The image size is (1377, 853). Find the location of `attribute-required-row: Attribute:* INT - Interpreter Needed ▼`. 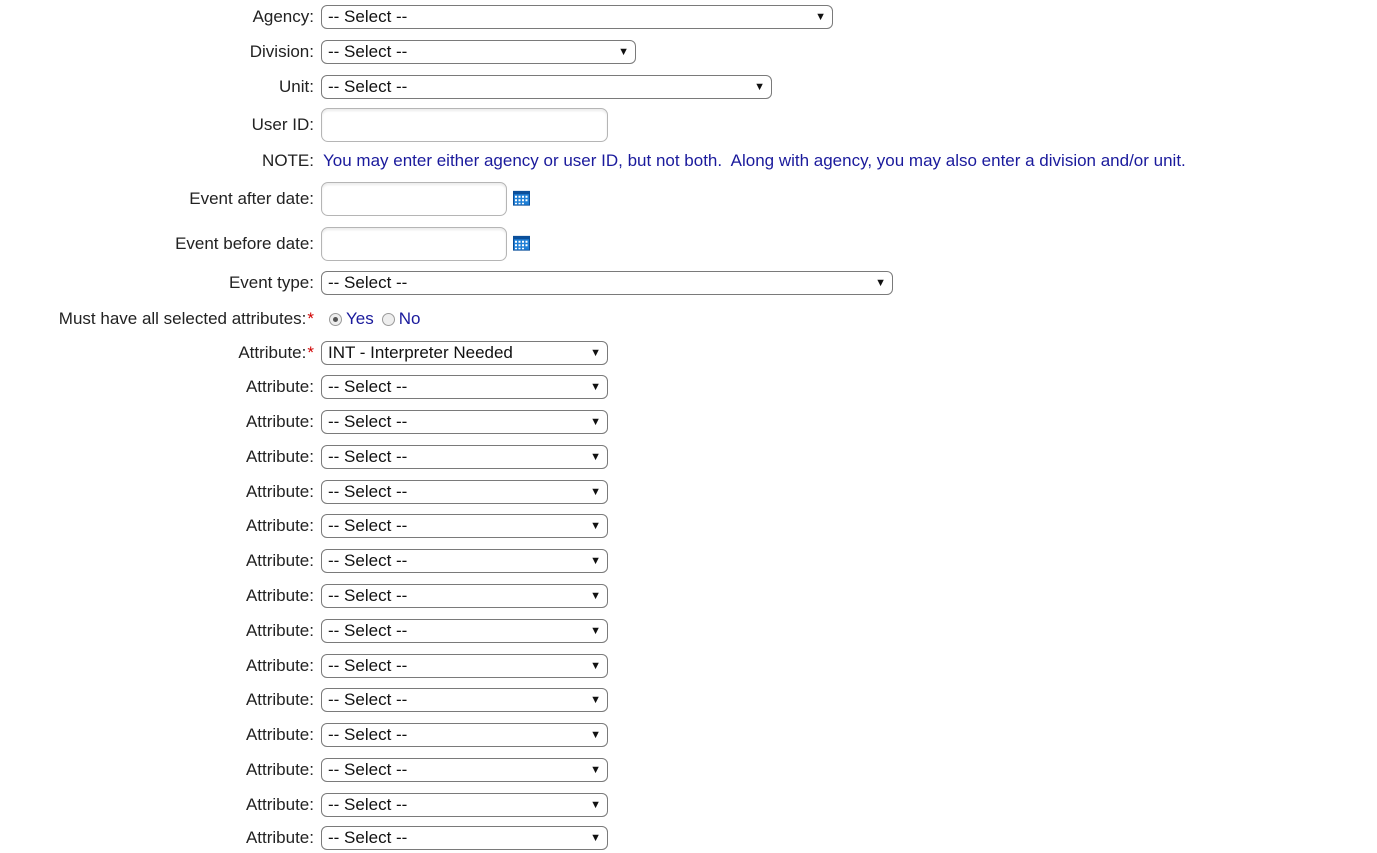

attribute-required-row: Attribute:* INT - Interpreter Needed ▼ is located at coordinates (688, 353).